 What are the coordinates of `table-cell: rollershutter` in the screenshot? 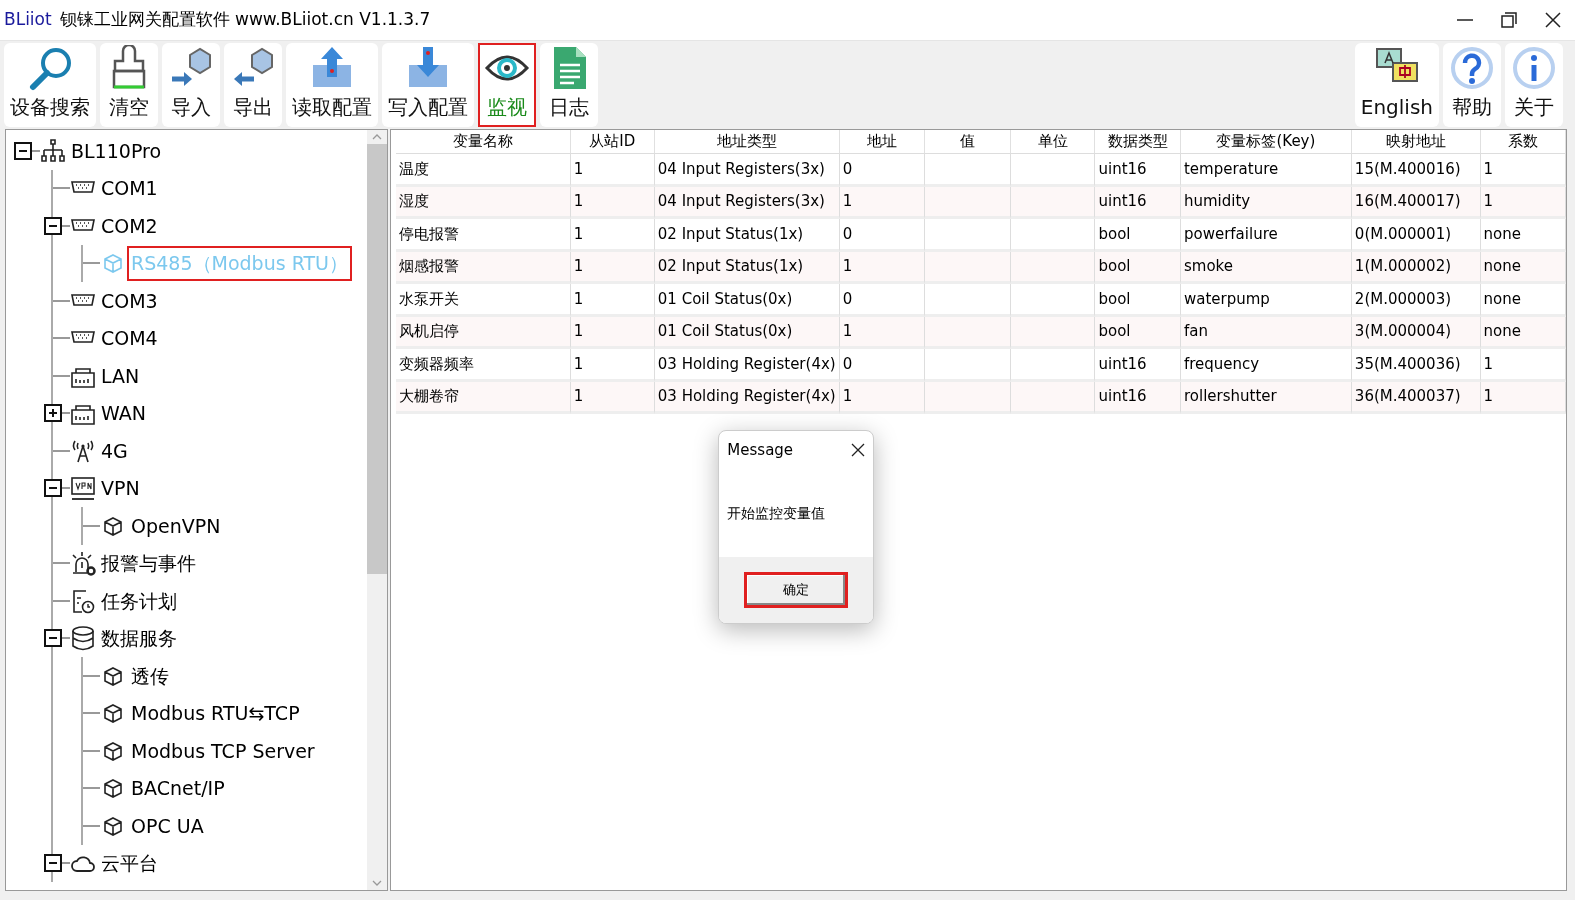 It's located at (1266, 397).